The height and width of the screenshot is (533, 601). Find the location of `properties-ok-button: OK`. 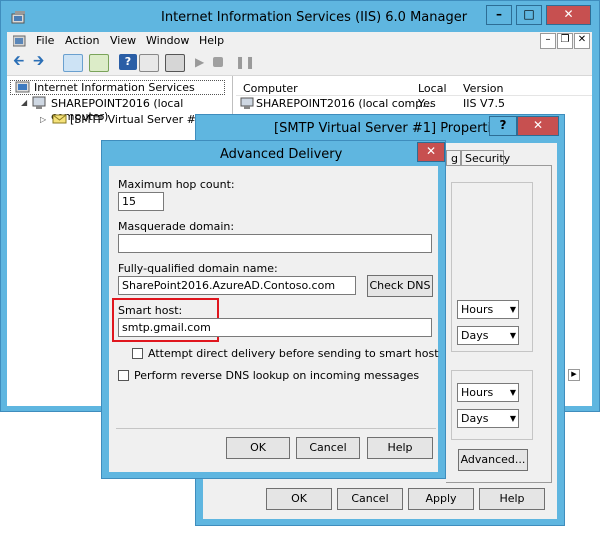

properties-ok-button: OK is located at coordinates (299, 499).